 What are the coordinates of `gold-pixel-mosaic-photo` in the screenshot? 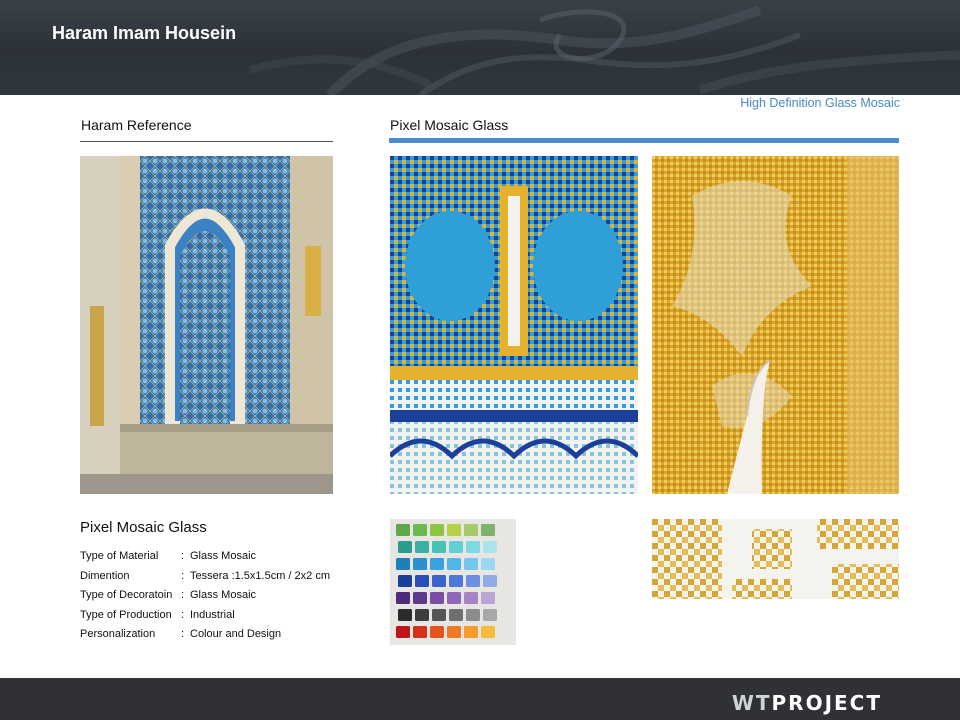 It's located at (775, 325).